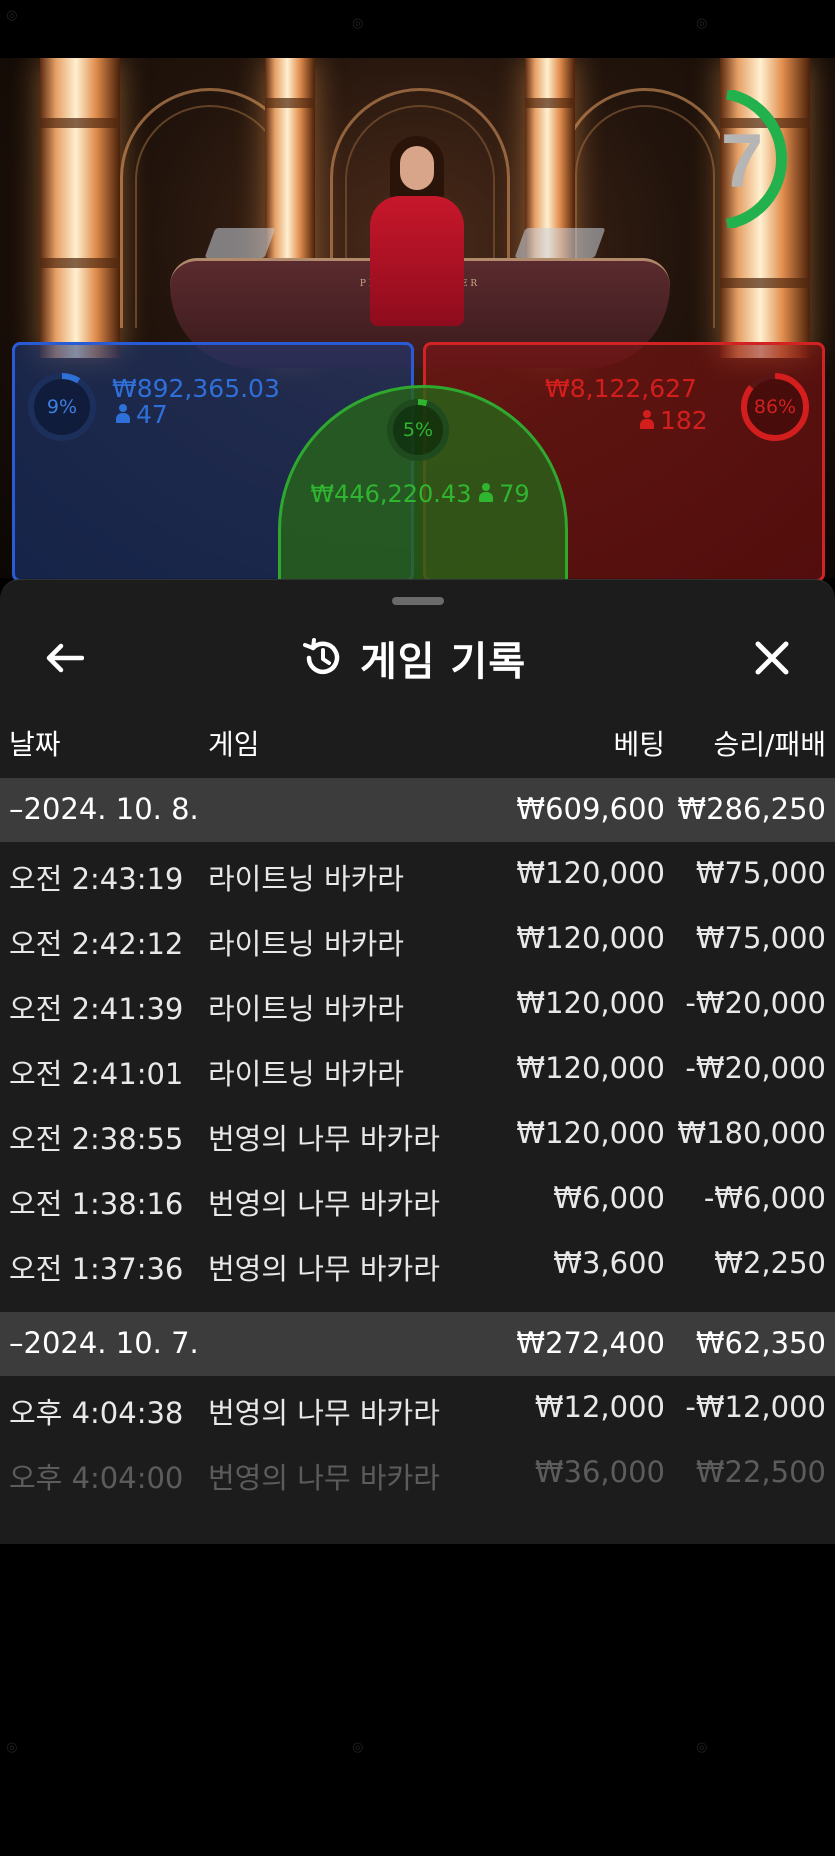 This screenshot has width=835, height=1856. What do you see at coordinates (755, 1407) in the screenshot?
I see `row-result: -₩12,000` at bounding box center [755, 1407].